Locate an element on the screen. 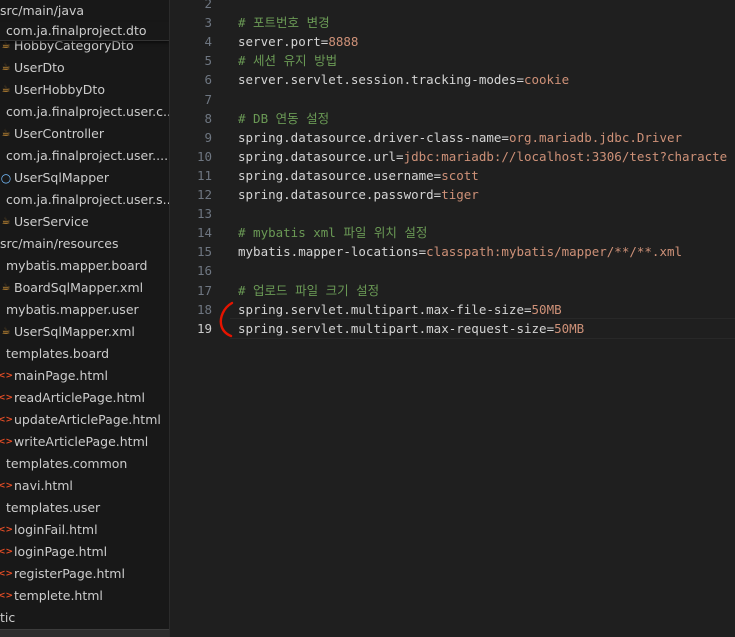  code-line: 5 # 세션 유지 방법 is located at coordinates (452, 60).